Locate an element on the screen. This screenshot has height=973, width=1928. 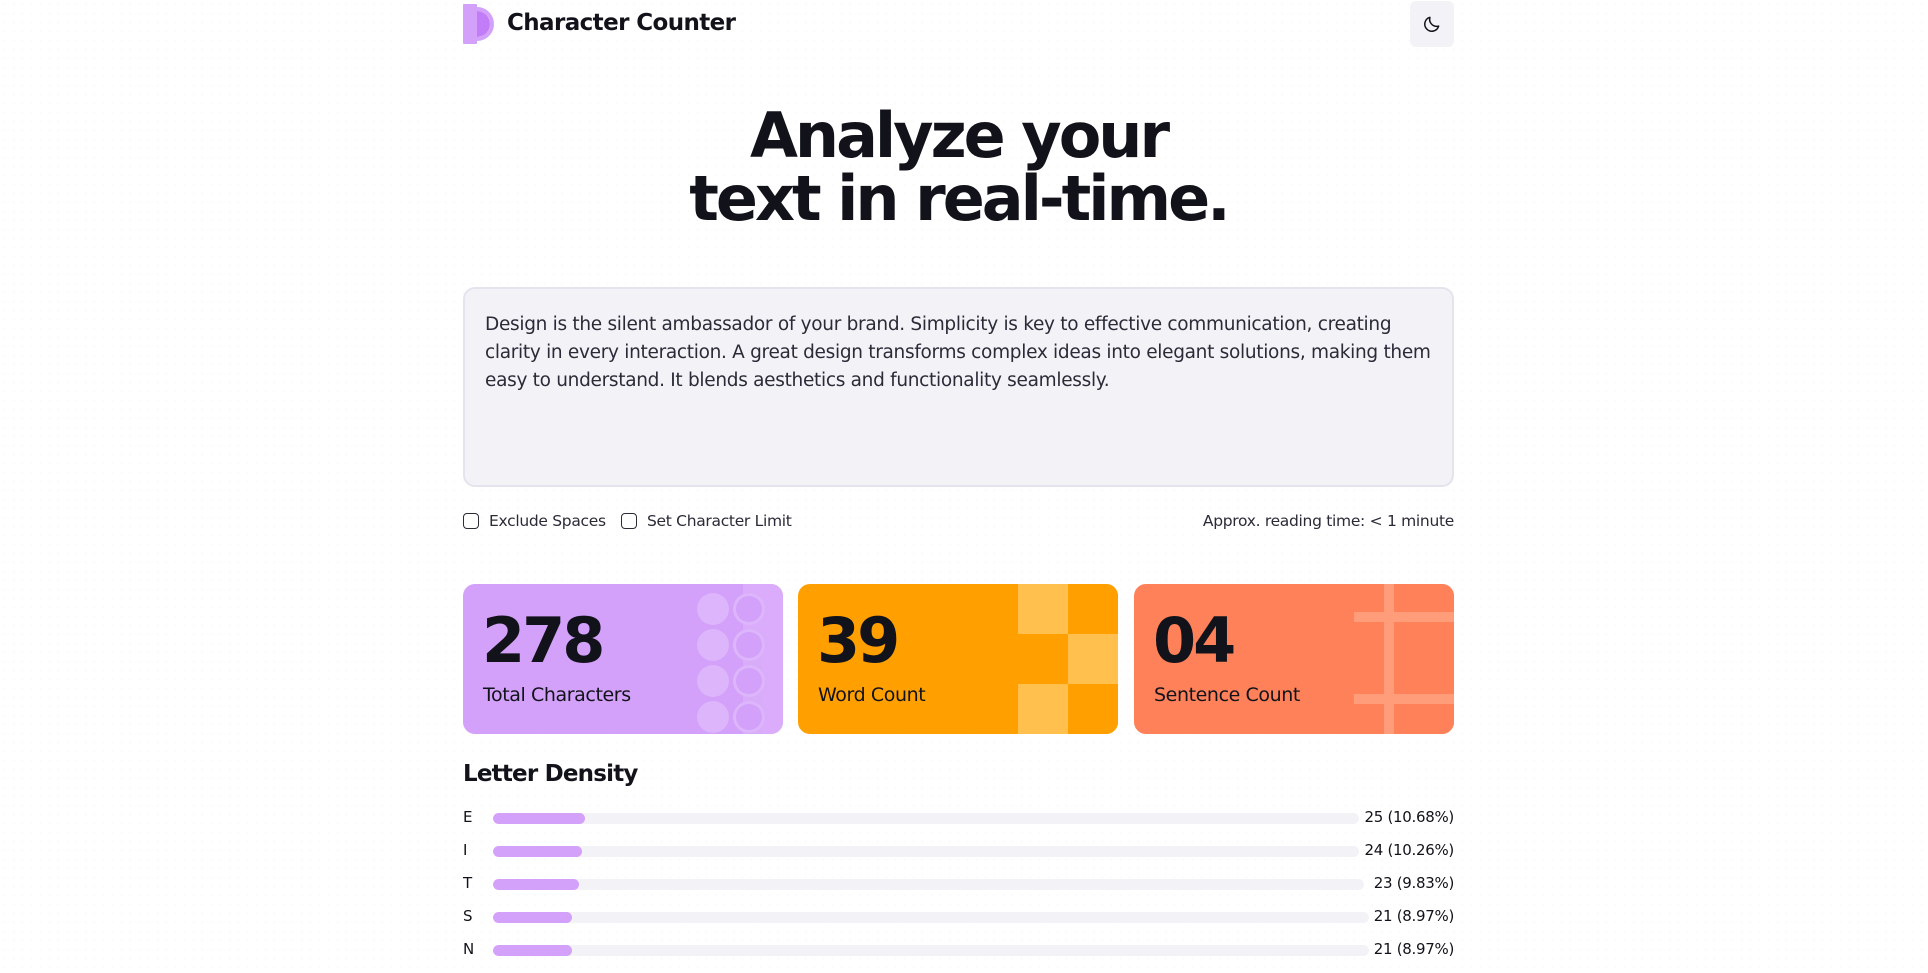
letter-density-title: Letter Density is located at coordinates (550, 774).